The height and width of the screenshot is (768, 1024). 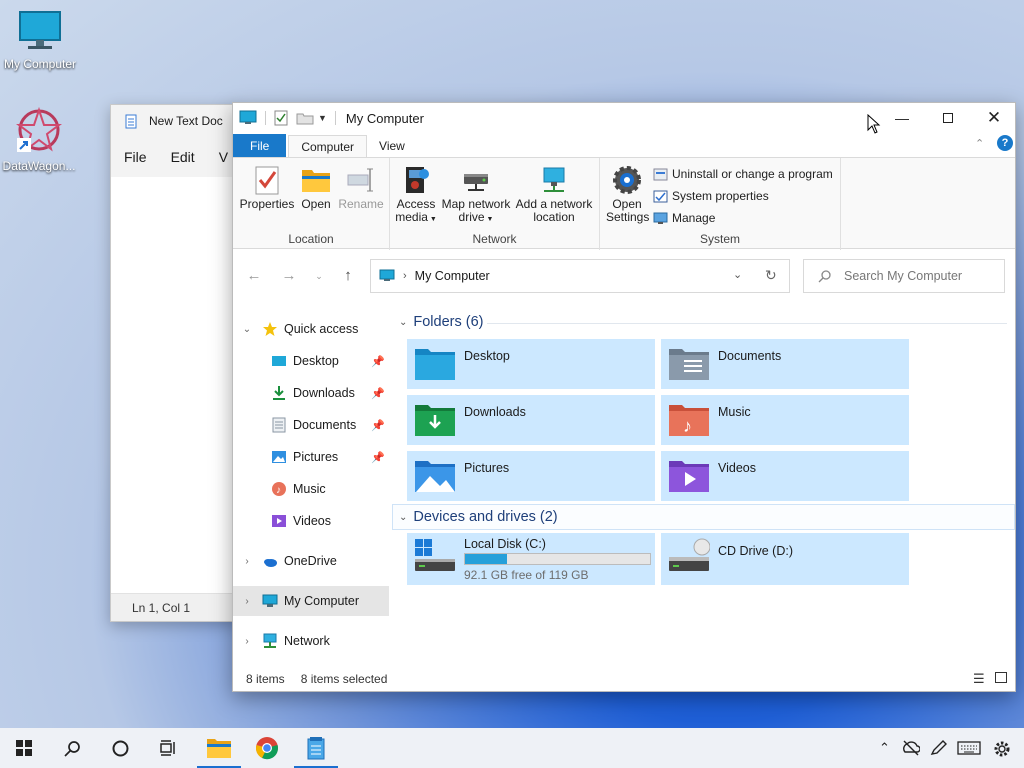 What do you see at coordinates (416, 195) in the screenshot?
I see `access-media-button: Access media ▼` at bounding box center [416, 195].